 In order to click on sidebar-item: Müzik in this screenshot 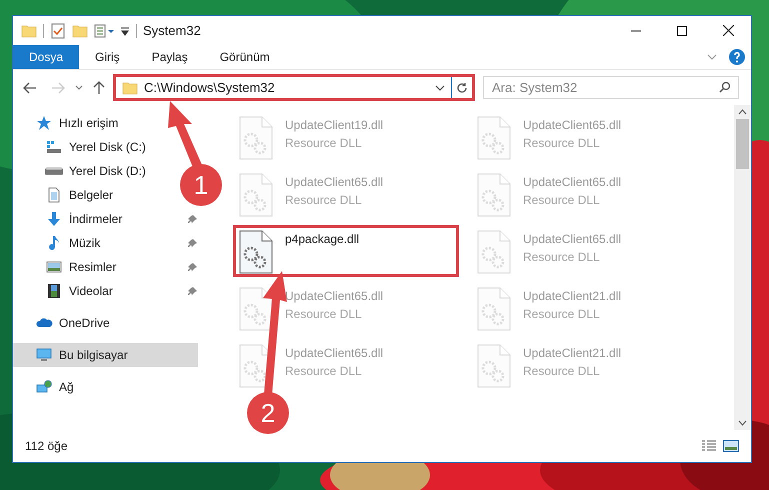, I will do `click(59, 243)`.